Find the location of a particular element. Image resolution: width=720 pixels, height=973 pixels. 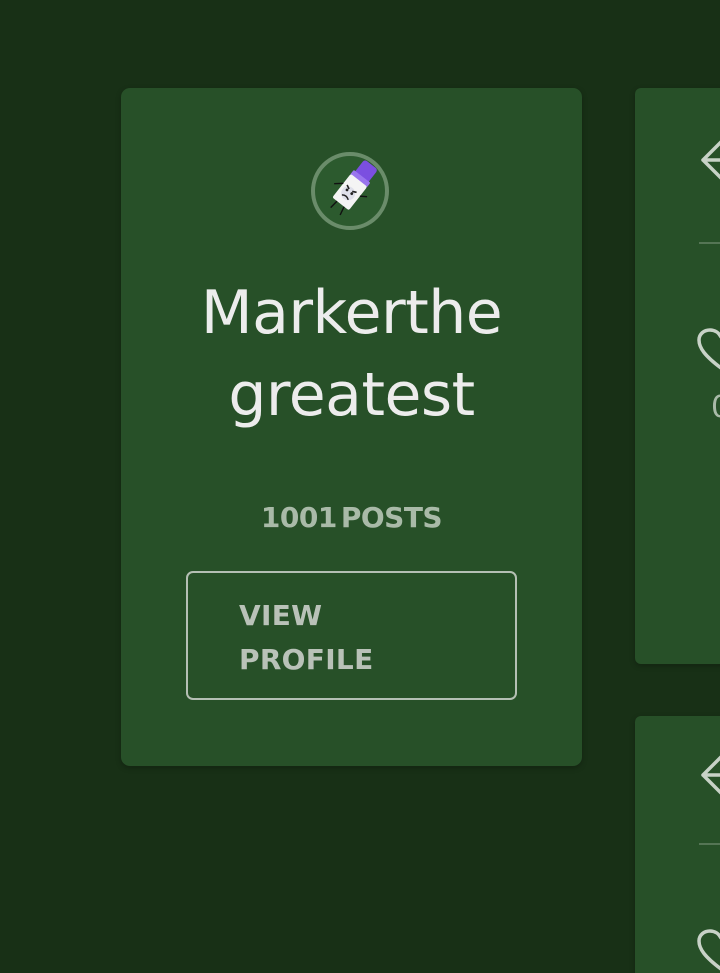

side-card is located at coordinates (677, 844).